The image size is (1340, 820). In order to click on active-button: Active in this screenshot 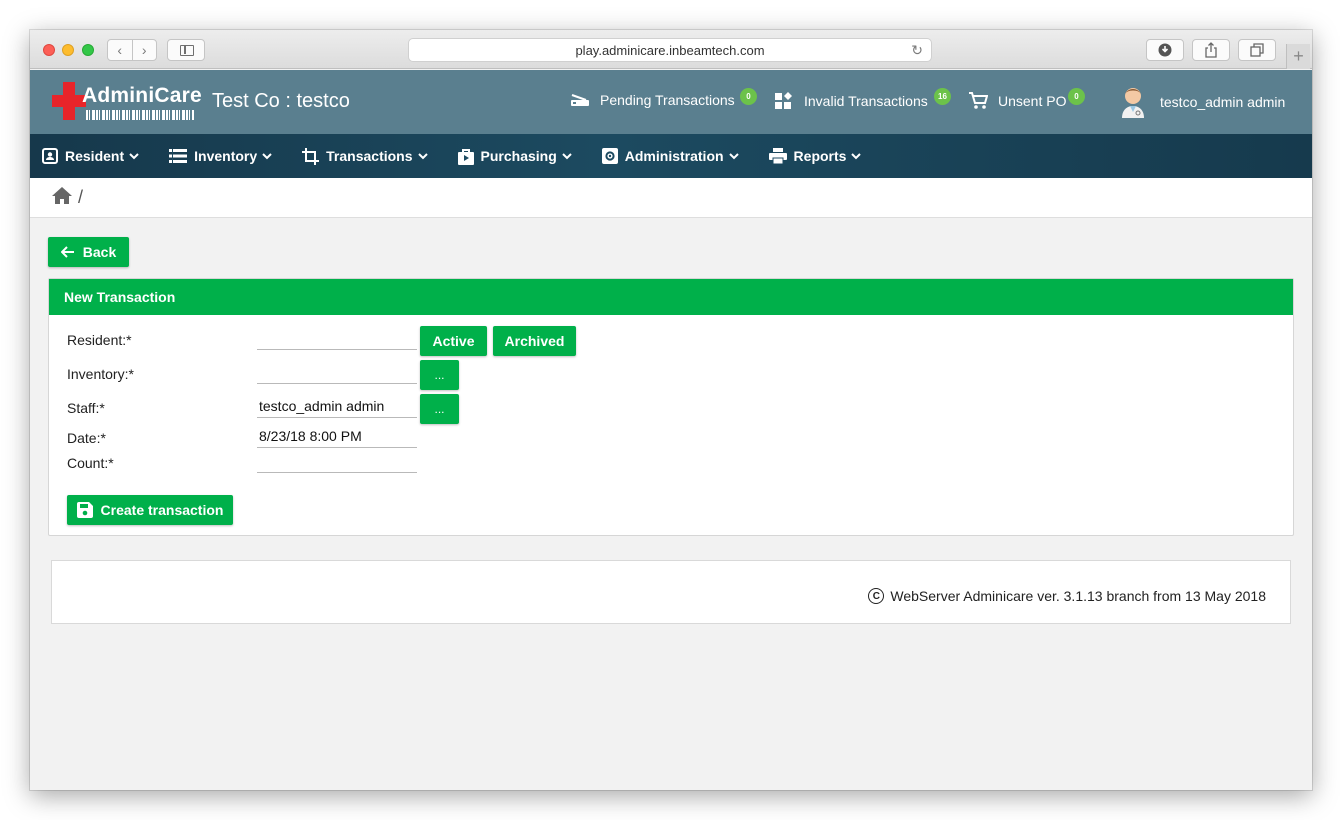, I will do `click(453, 341)`.